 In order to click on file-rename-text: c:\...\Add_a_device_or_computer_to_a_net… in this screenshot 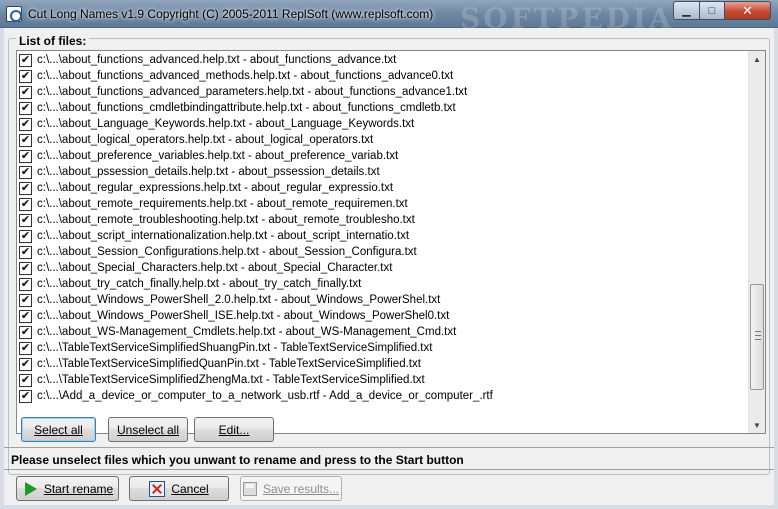, I will do `click(265, 396)`.